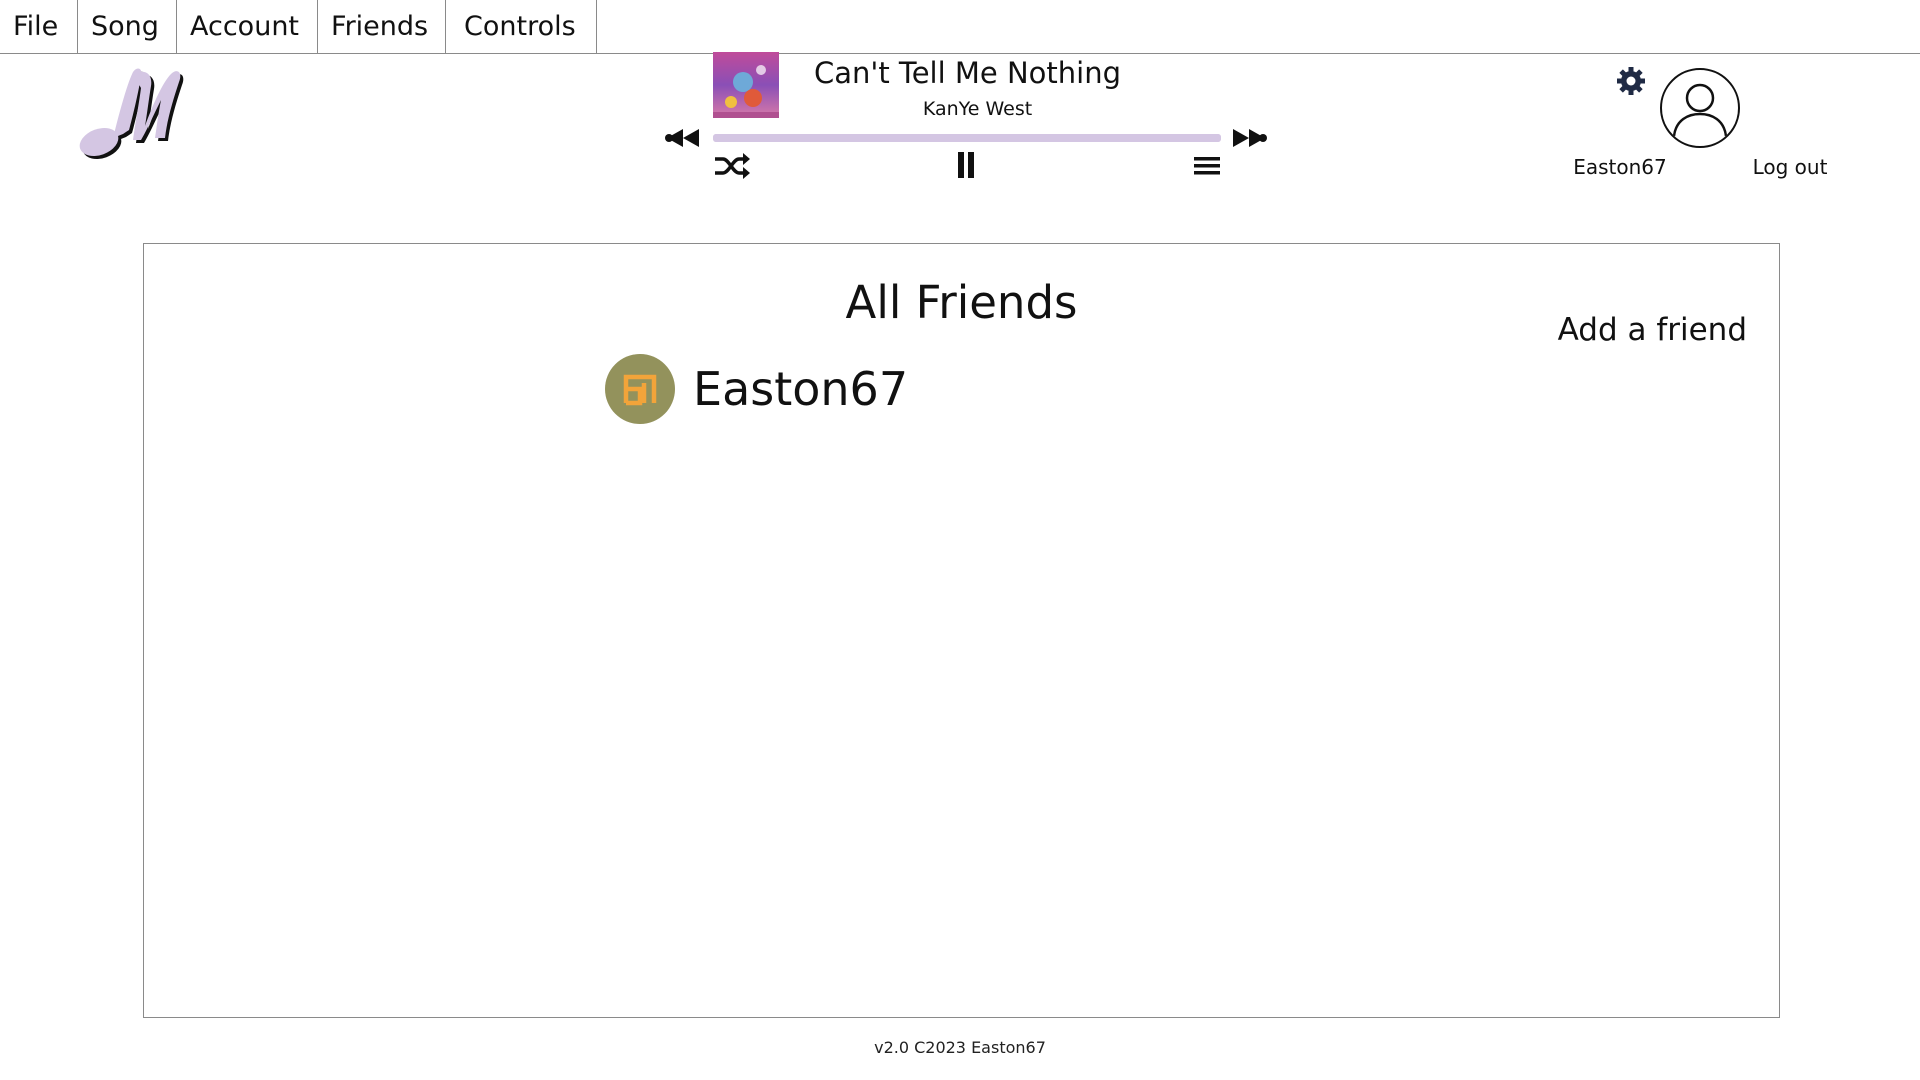 The image size is (1920, 1080). I want to click on menu-file: File, so click(39, 26).